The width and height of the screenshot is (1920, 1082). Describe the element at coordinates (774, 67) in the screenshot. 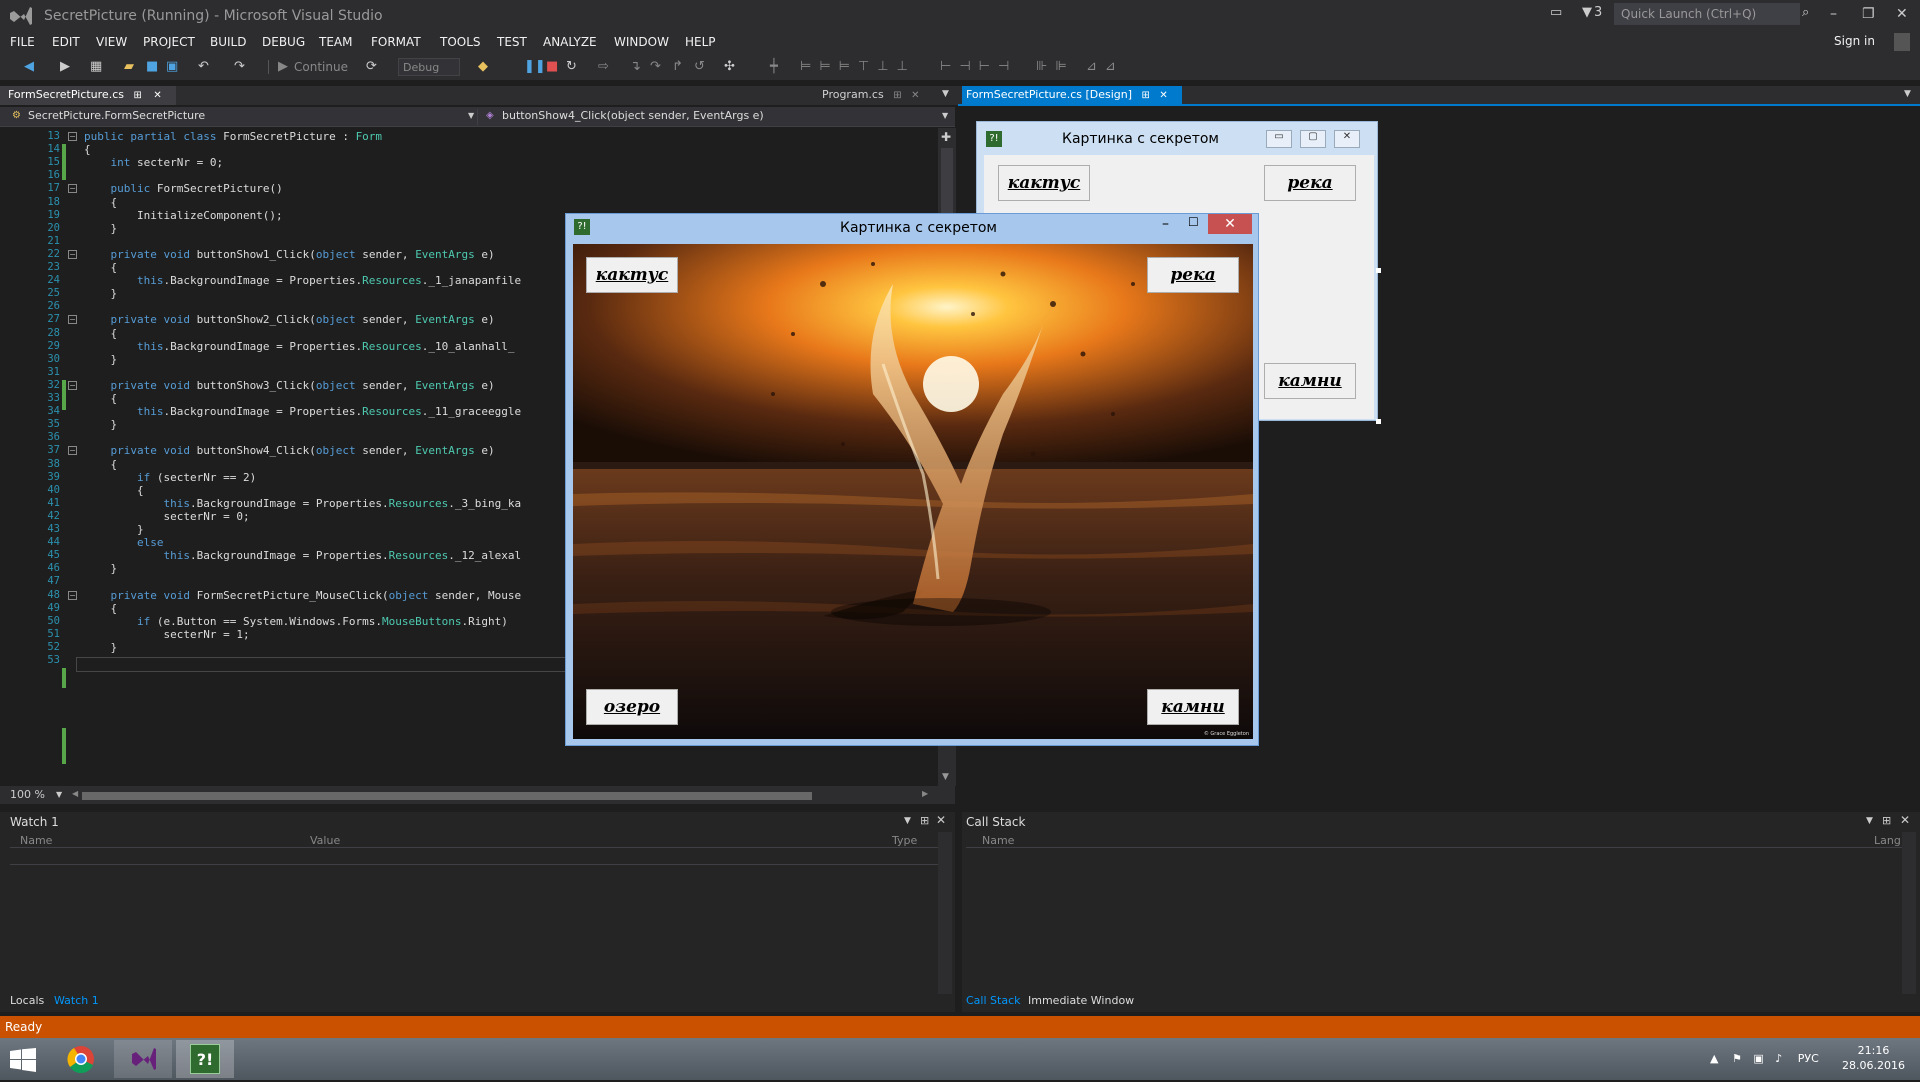

I see `layout-align-icon: ┿` at that location.